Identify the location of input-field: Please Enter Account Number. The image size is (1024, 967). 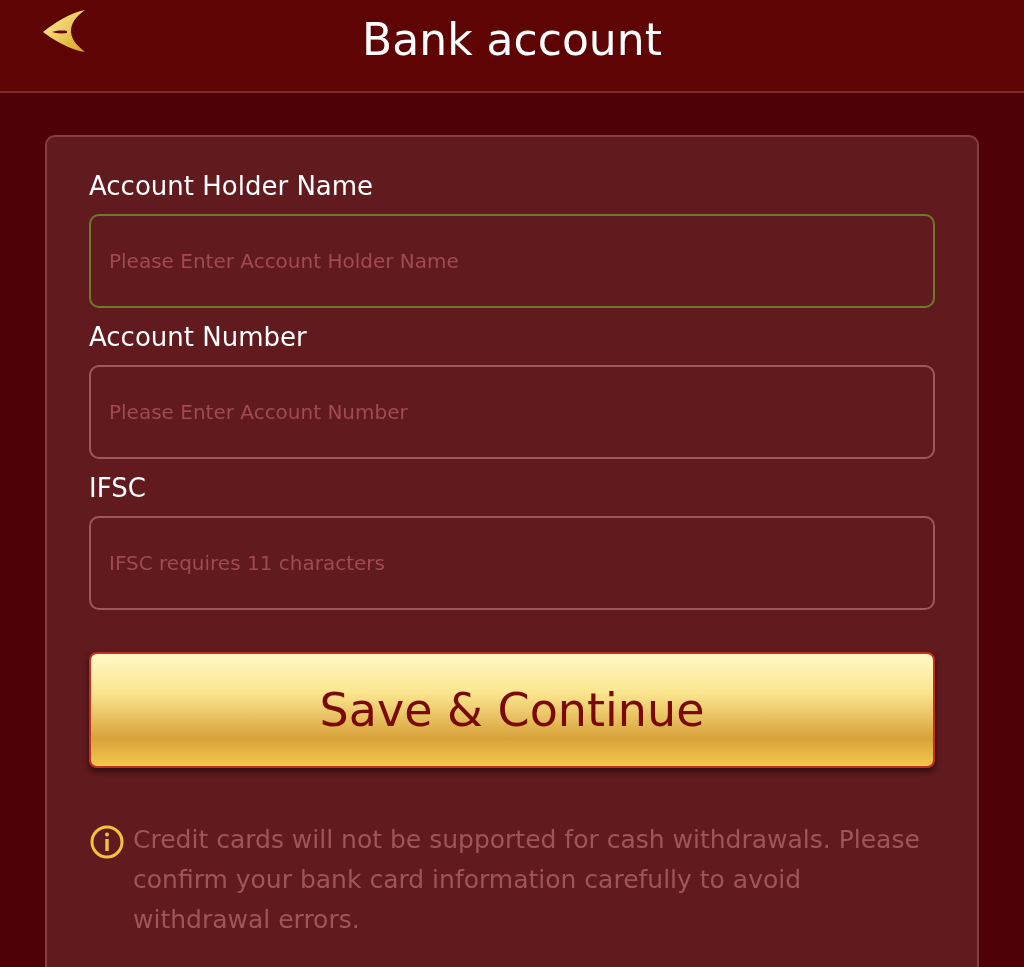
(512, 412).